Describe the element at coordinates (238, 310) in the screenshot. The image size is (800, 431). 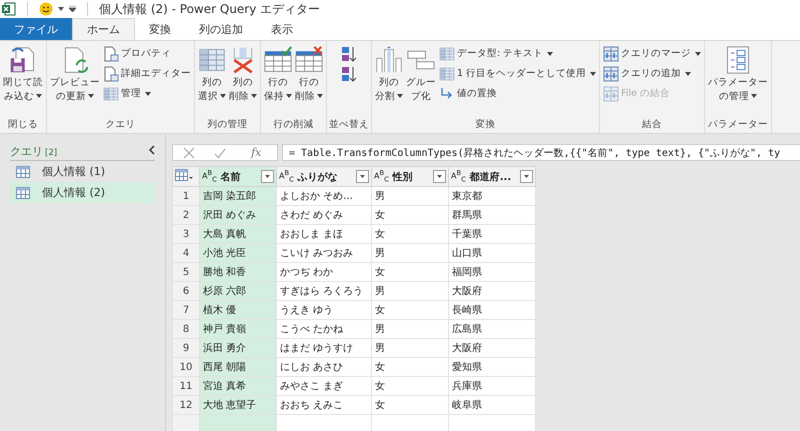
I see `table-cell: 植木 優` at that location.